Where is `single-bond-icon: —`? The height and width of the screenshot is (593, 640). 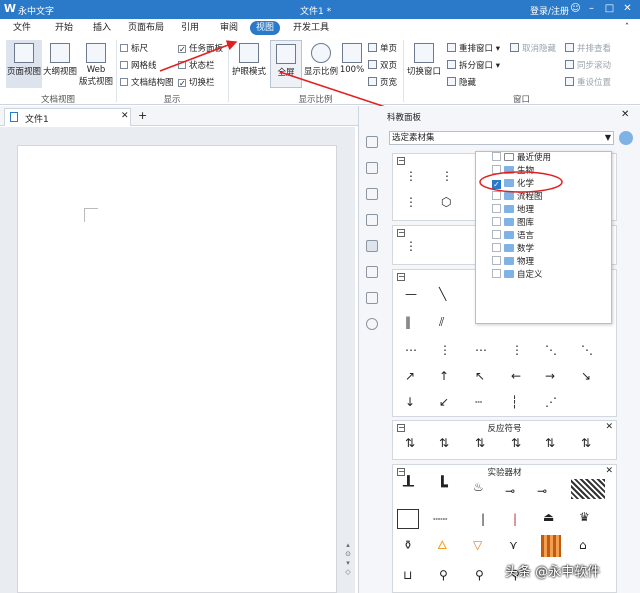
single-bond-icon: — is located at coordinates (411, 294).